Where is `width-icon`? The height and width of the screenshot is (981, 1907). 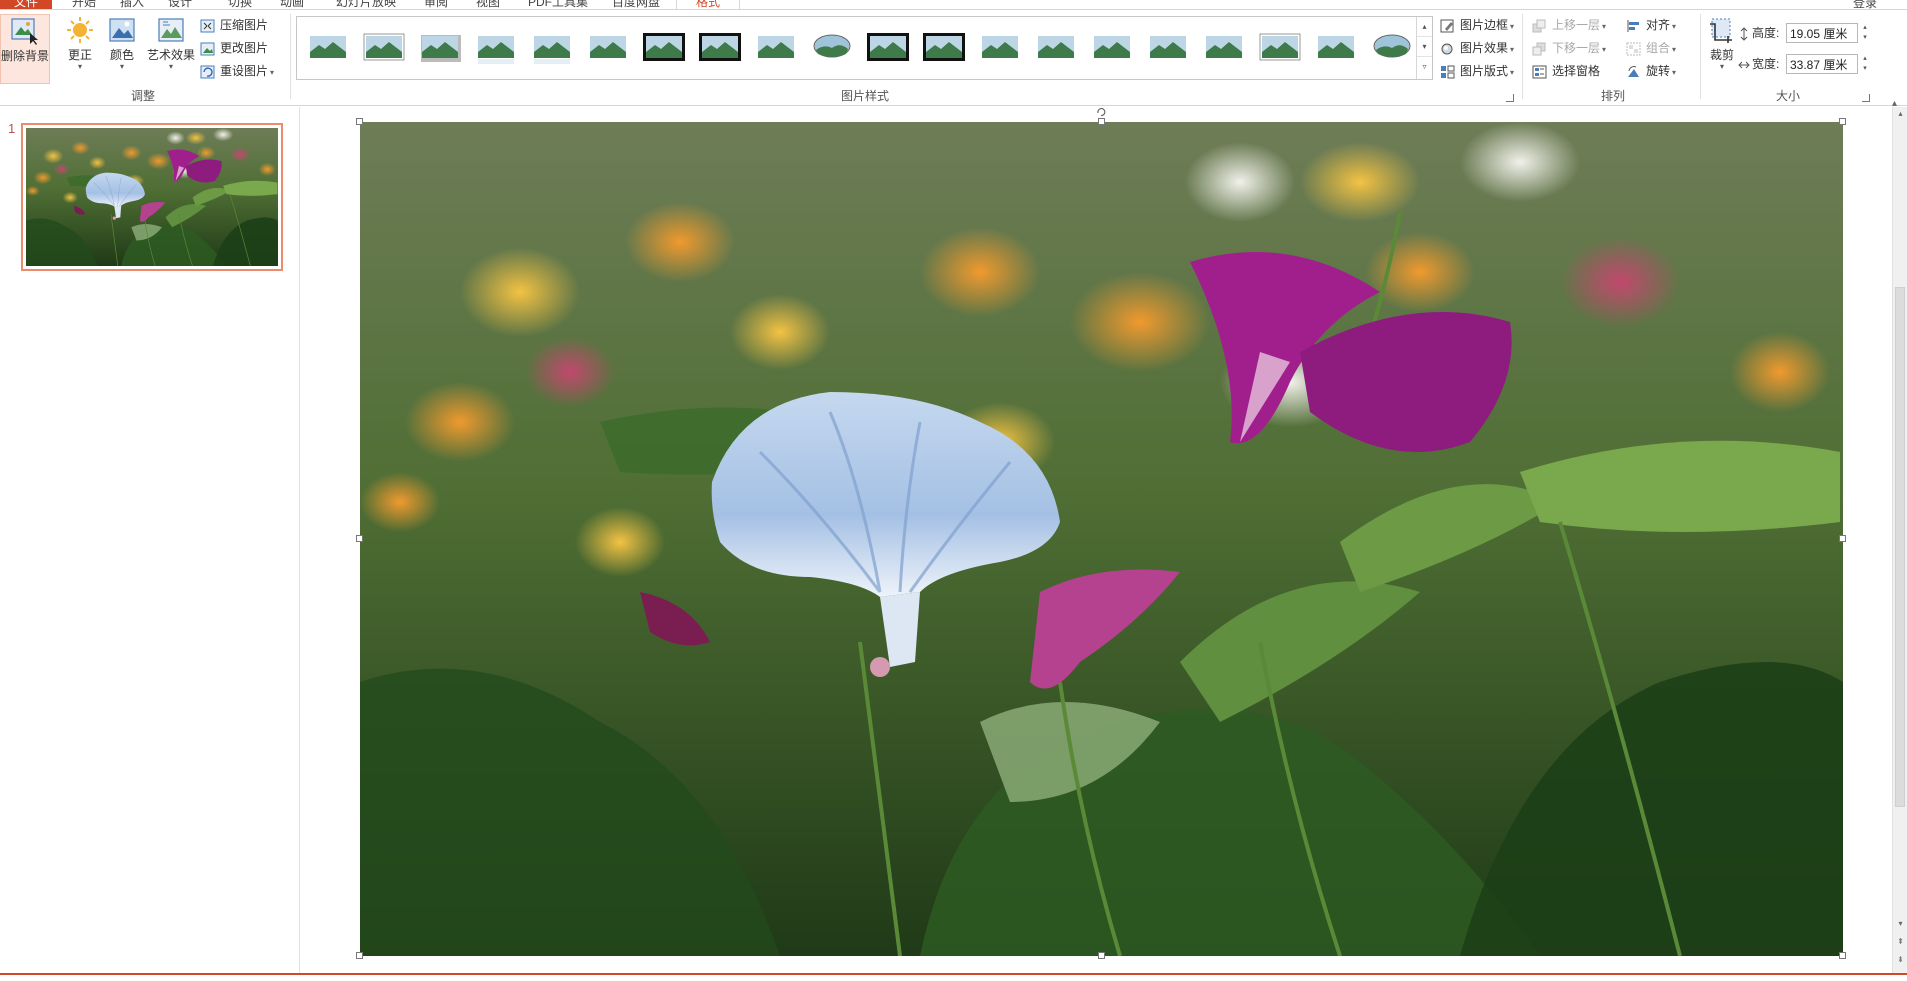 width-icon is located at coordinates (1744, 64).